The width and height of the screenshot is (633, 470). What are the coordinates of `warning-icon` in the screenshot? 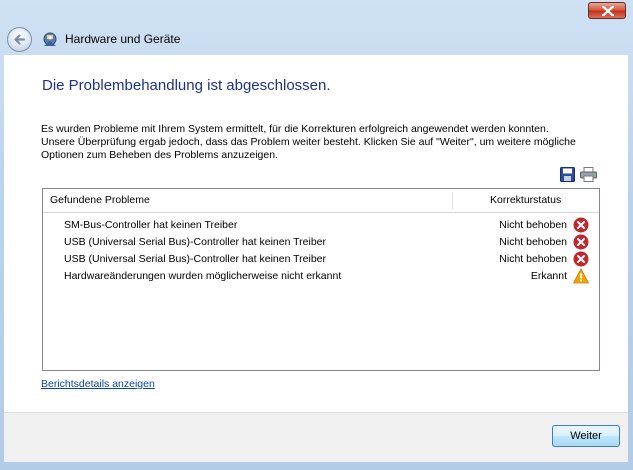 It's located at (581, 276).